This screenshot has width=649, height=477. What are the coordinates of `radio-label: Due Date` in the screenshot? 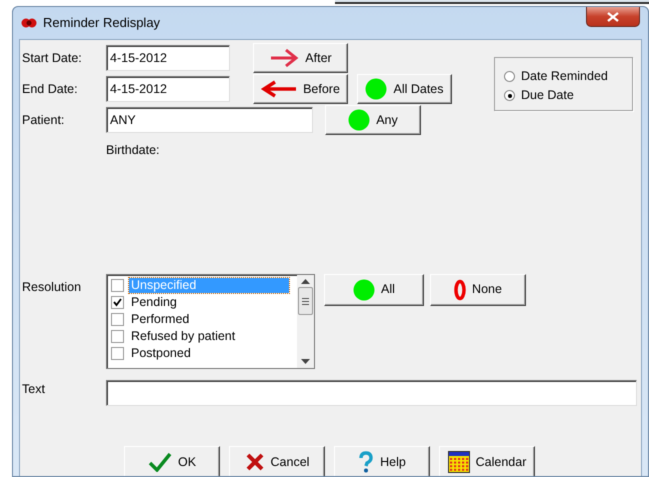 It's located at (547, 95).